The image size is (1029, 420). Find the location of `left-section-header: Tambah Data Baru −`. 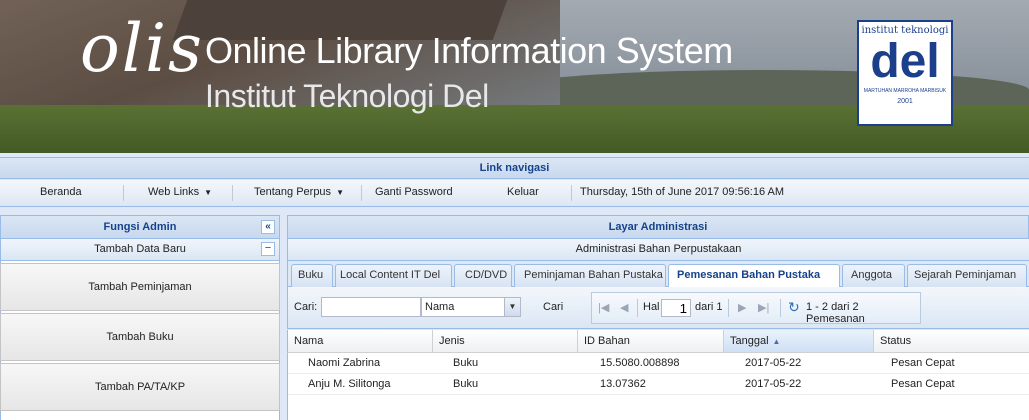

left-section-header: Tambah Data Baru − is located at coordinates (140, 250).